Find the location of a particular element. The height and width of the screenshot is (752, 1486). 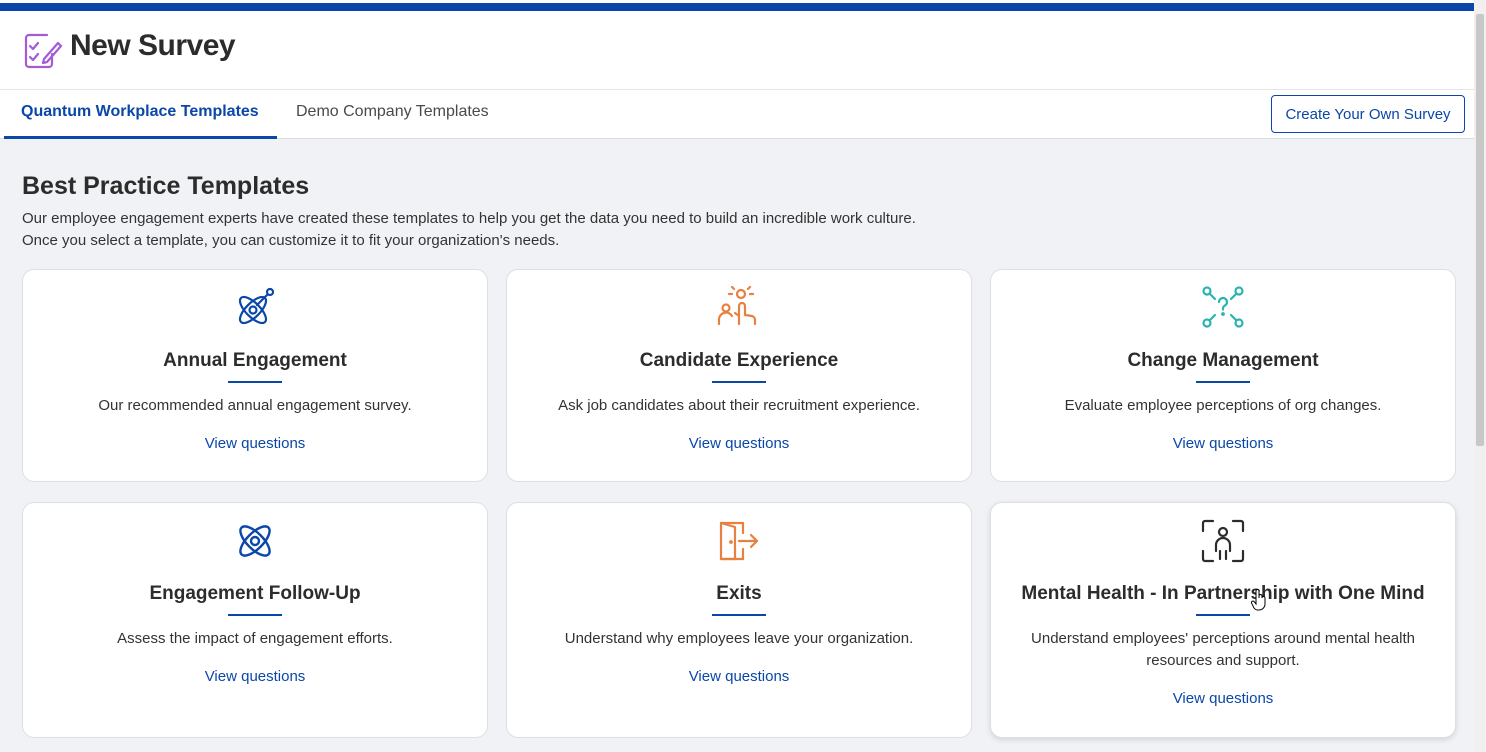

person-focus-frame-icon is located at coordinates (1223, 541).